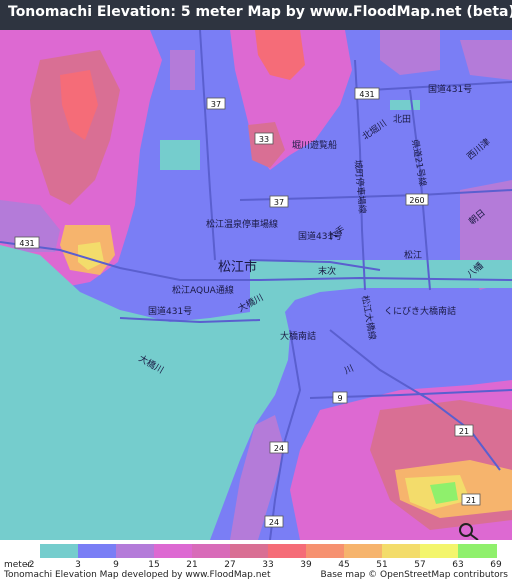 This screenshot has width=512, height=582. I want to click on shield-r9: 9, so click(340, 397).